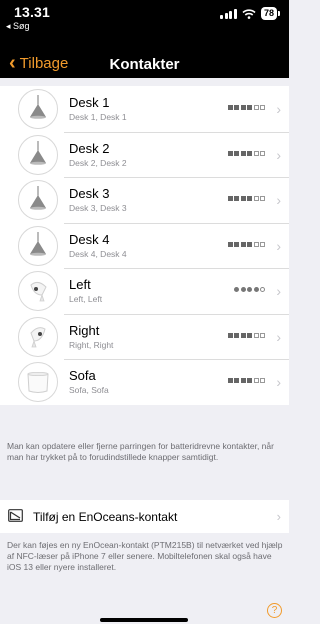 Image resolution: width=320 pixels, height=624 pixels. What do you see at coordinates (228, 13) in the screenshot?
I see `signal-icon` at bounding box center [228, 13].